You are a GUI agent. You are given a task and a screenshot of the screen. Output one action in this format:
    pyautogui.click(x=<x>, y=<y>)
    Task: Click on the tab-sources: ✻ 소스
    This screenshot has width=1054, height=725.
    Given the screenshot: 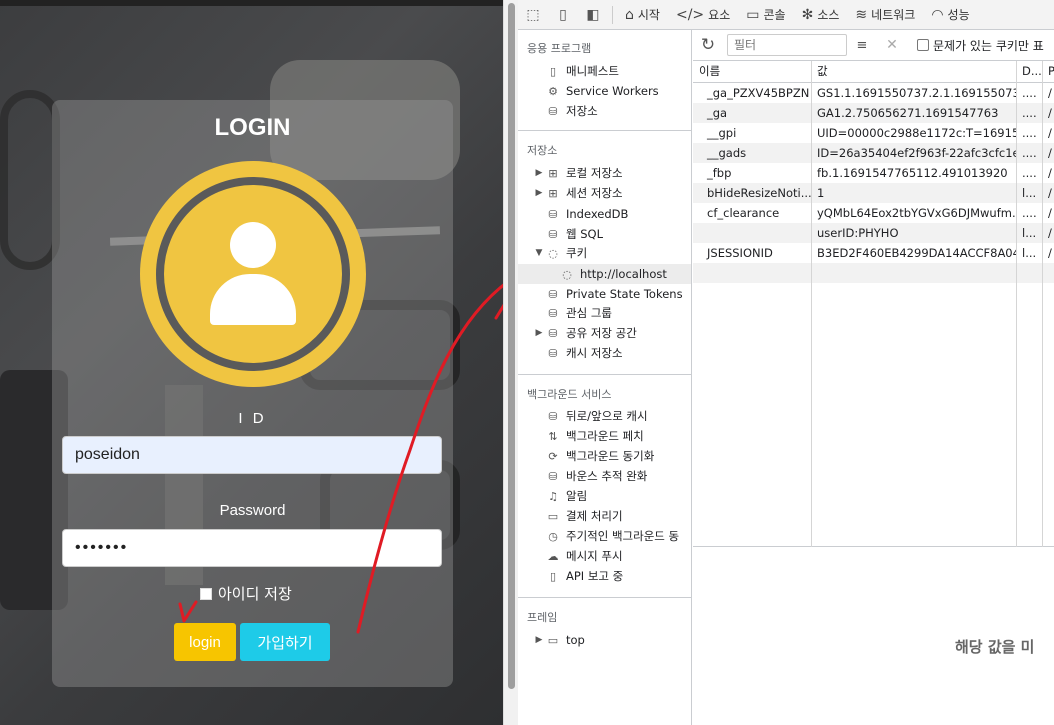 What is the action you would take?
    pyautogui.click(x=821, y=15)
    